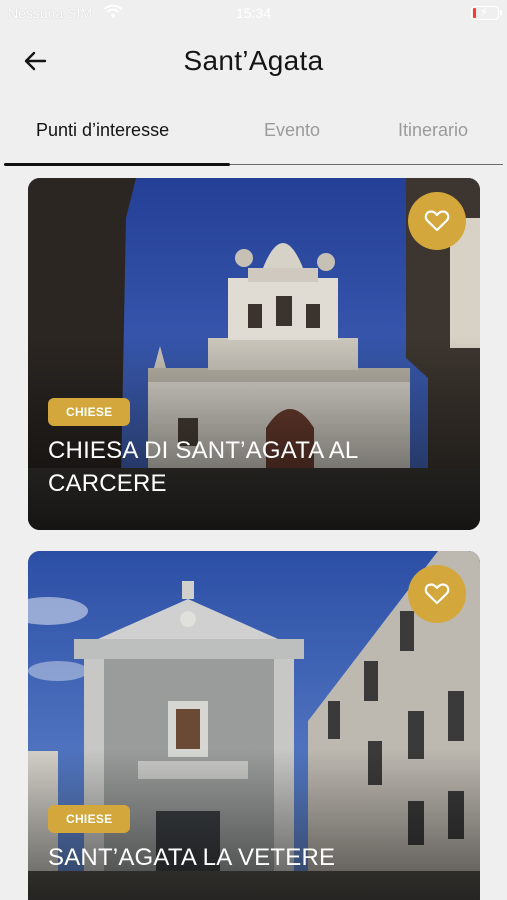 The image size is (507, 900). Describe the element at coordinates (486, 12) in the screenshot. I see `battery-charging-icon: ⚡` at that location.